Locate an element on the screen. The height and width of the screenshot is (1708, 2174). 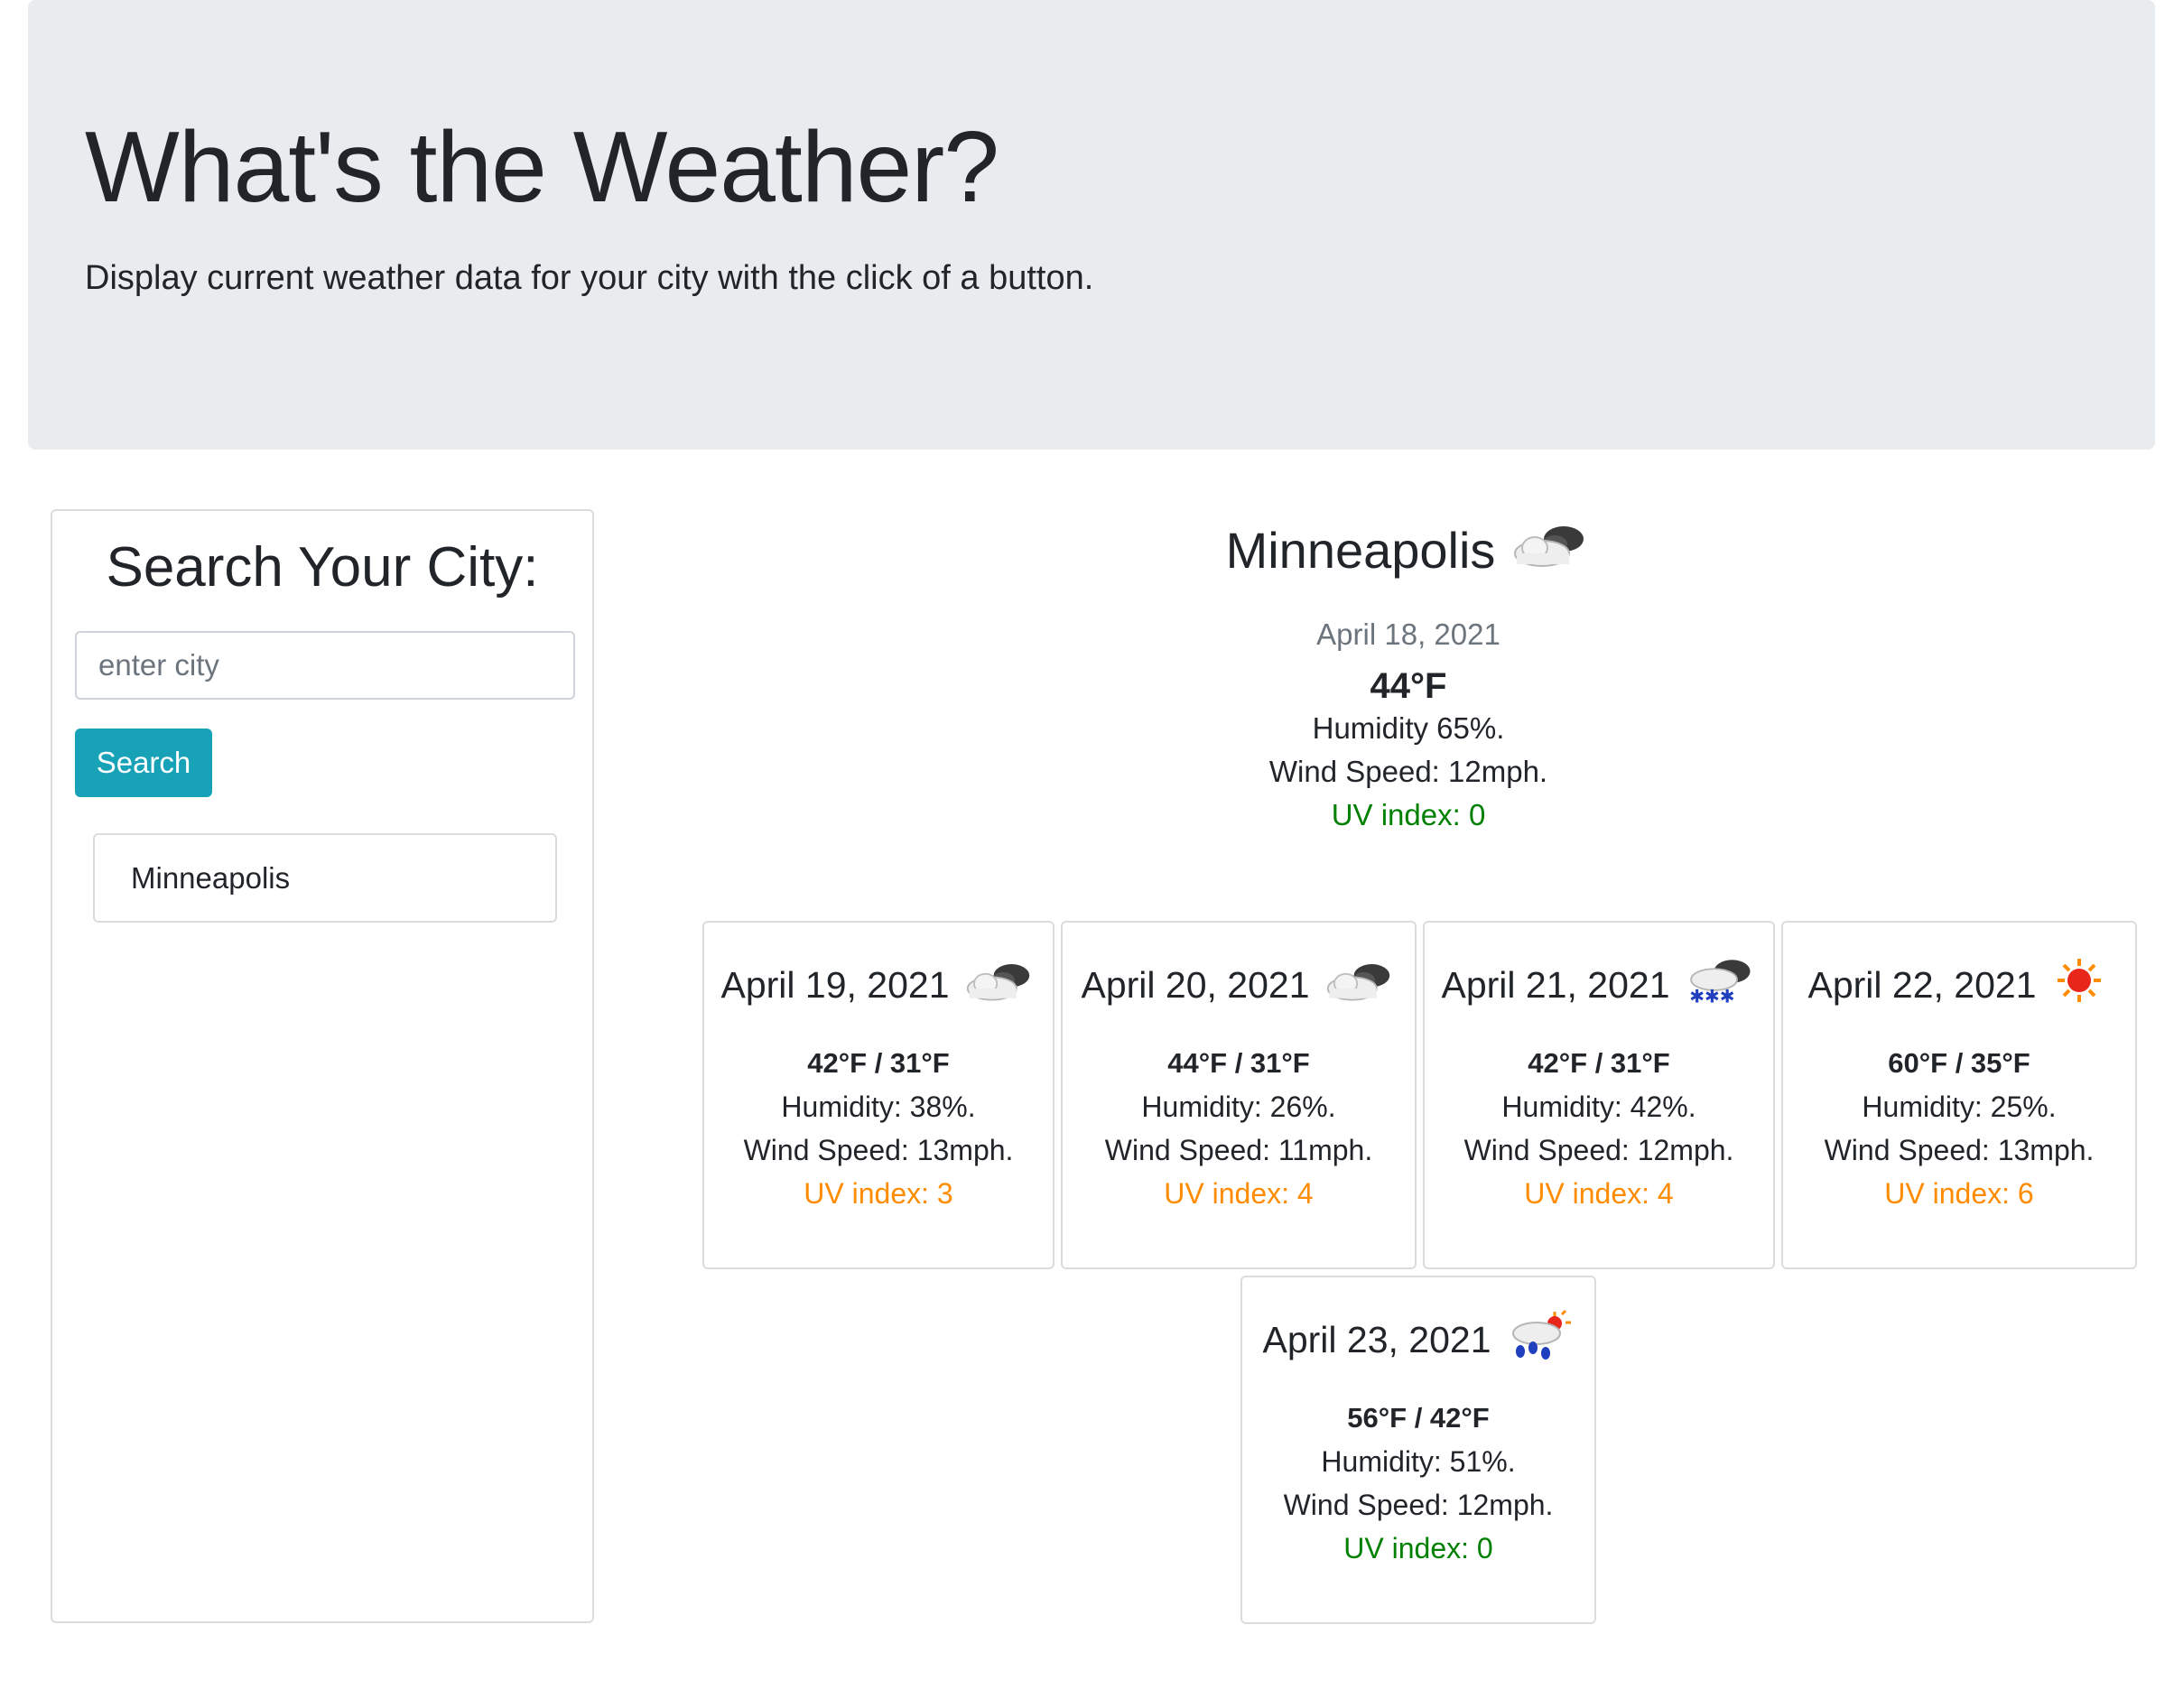
forecast-uv: UV index: 3 is located at coordinates (879, 1193).